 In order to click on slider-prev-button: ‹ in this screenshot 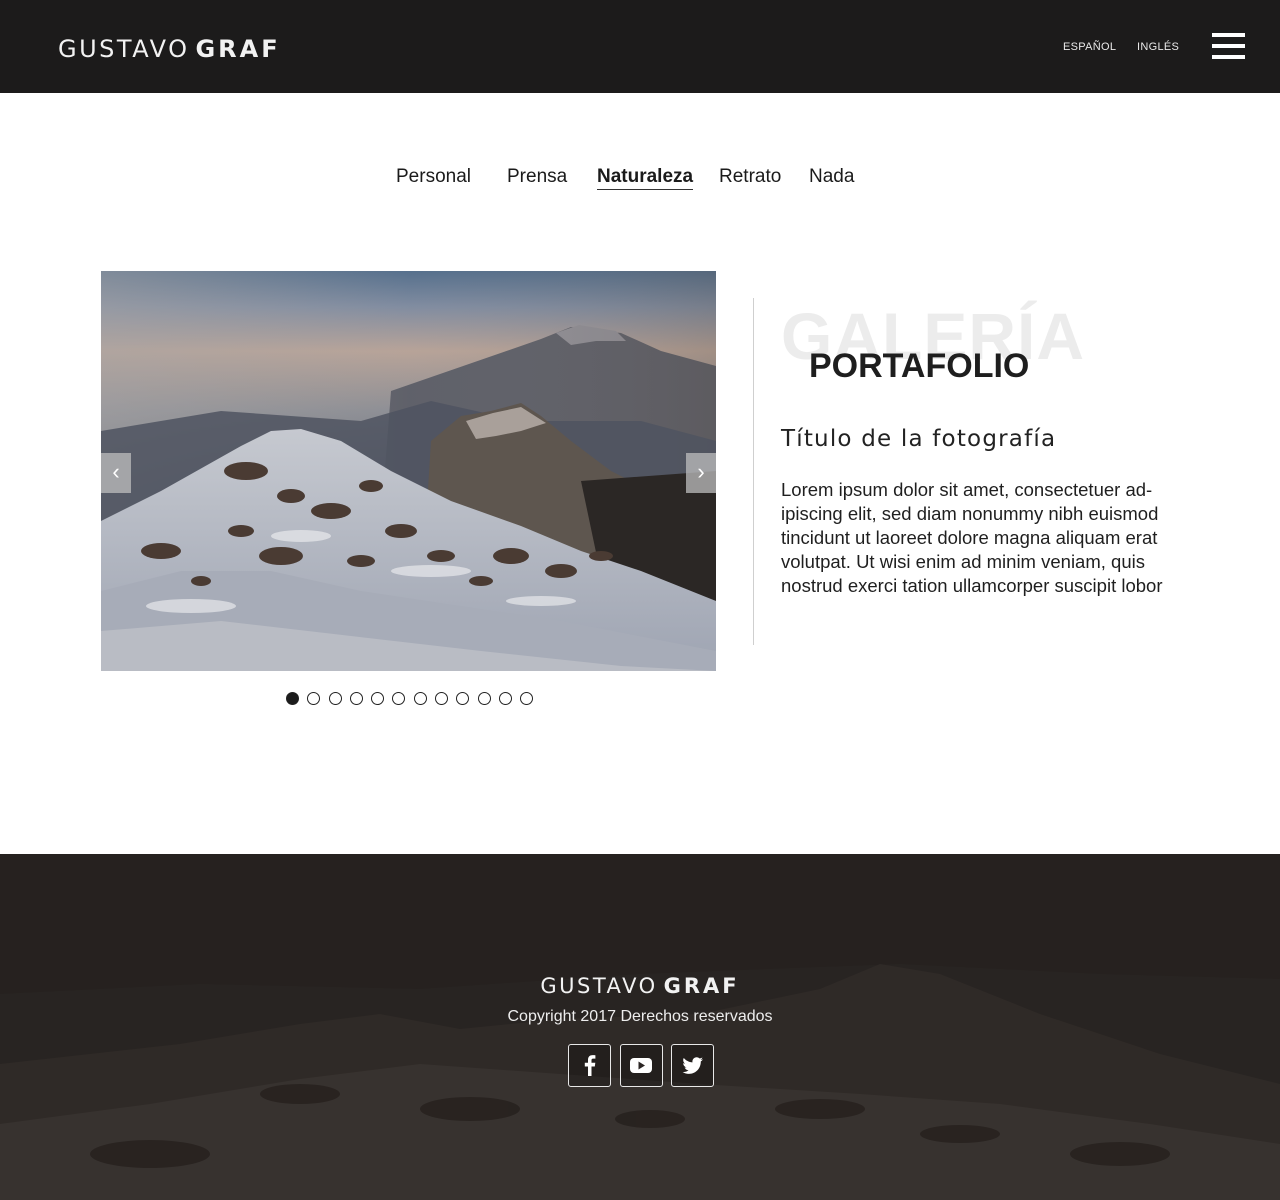, I will do `click(116, 473)`.